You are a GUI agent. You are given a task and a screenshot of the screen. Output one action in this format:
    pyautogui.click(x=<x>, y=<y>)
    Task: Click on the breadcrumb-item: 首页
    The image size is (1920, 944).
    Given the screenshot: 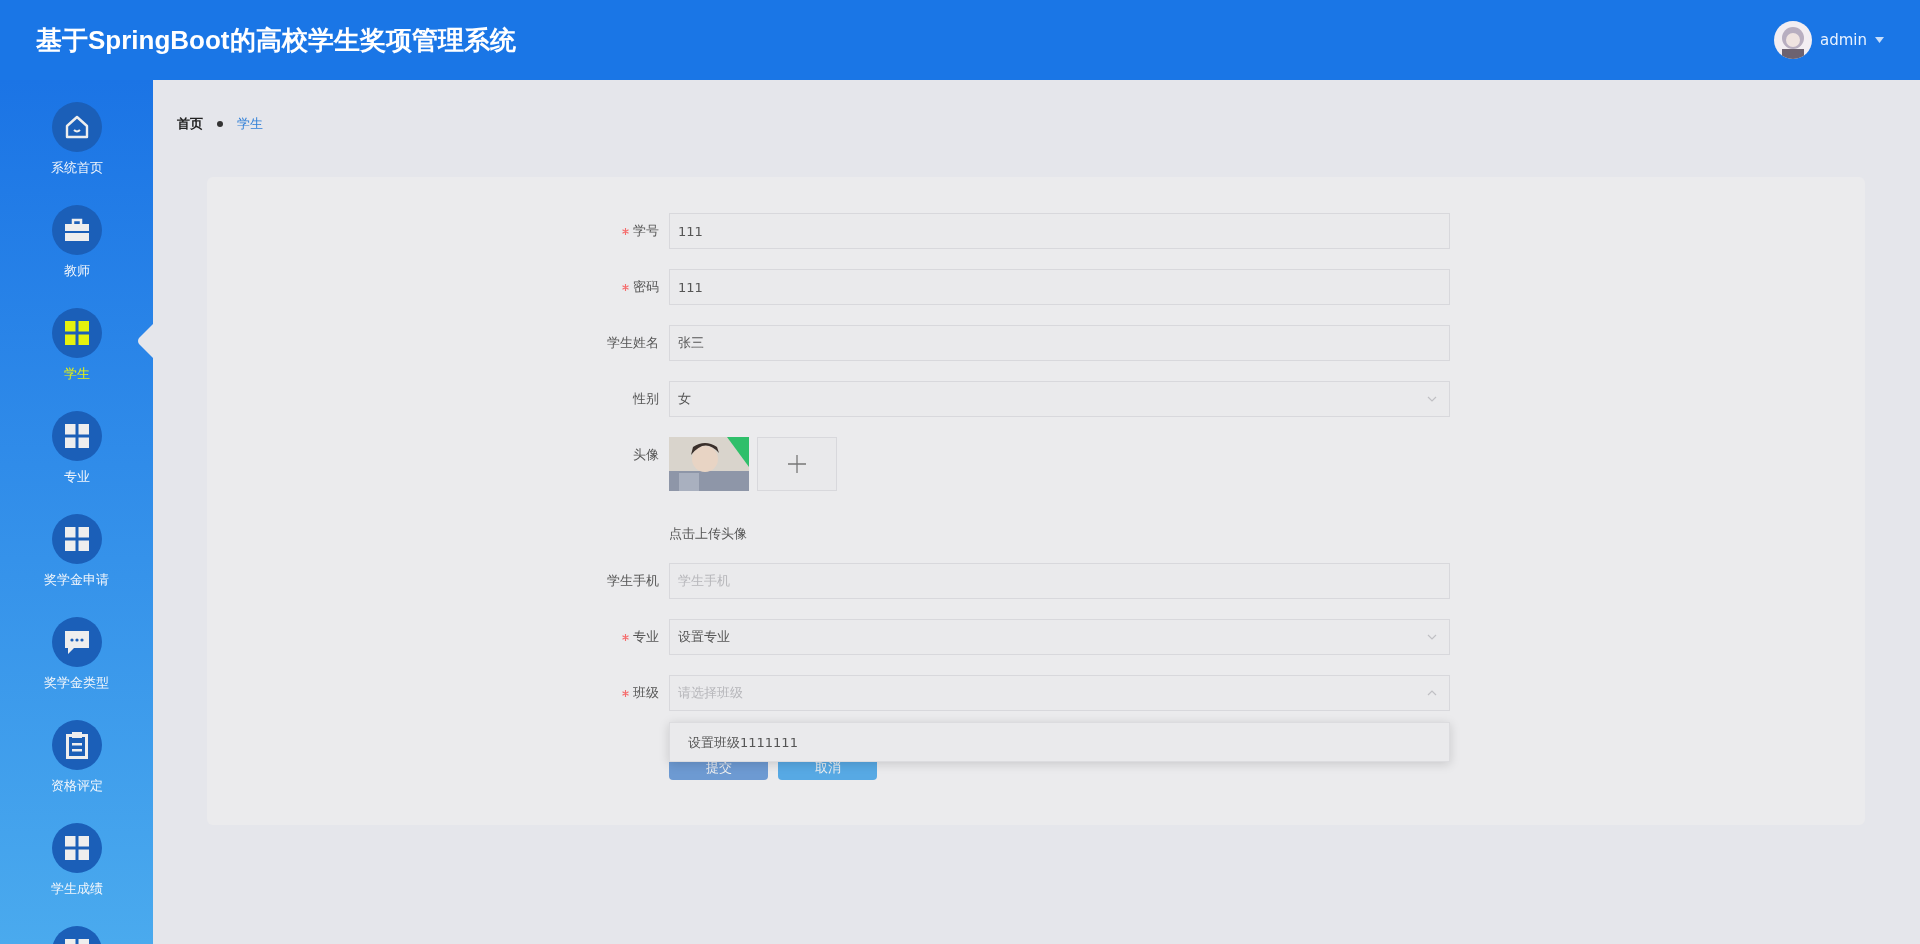 What is the action you would take?
    pyautogui.click(x=190, y=124)
    